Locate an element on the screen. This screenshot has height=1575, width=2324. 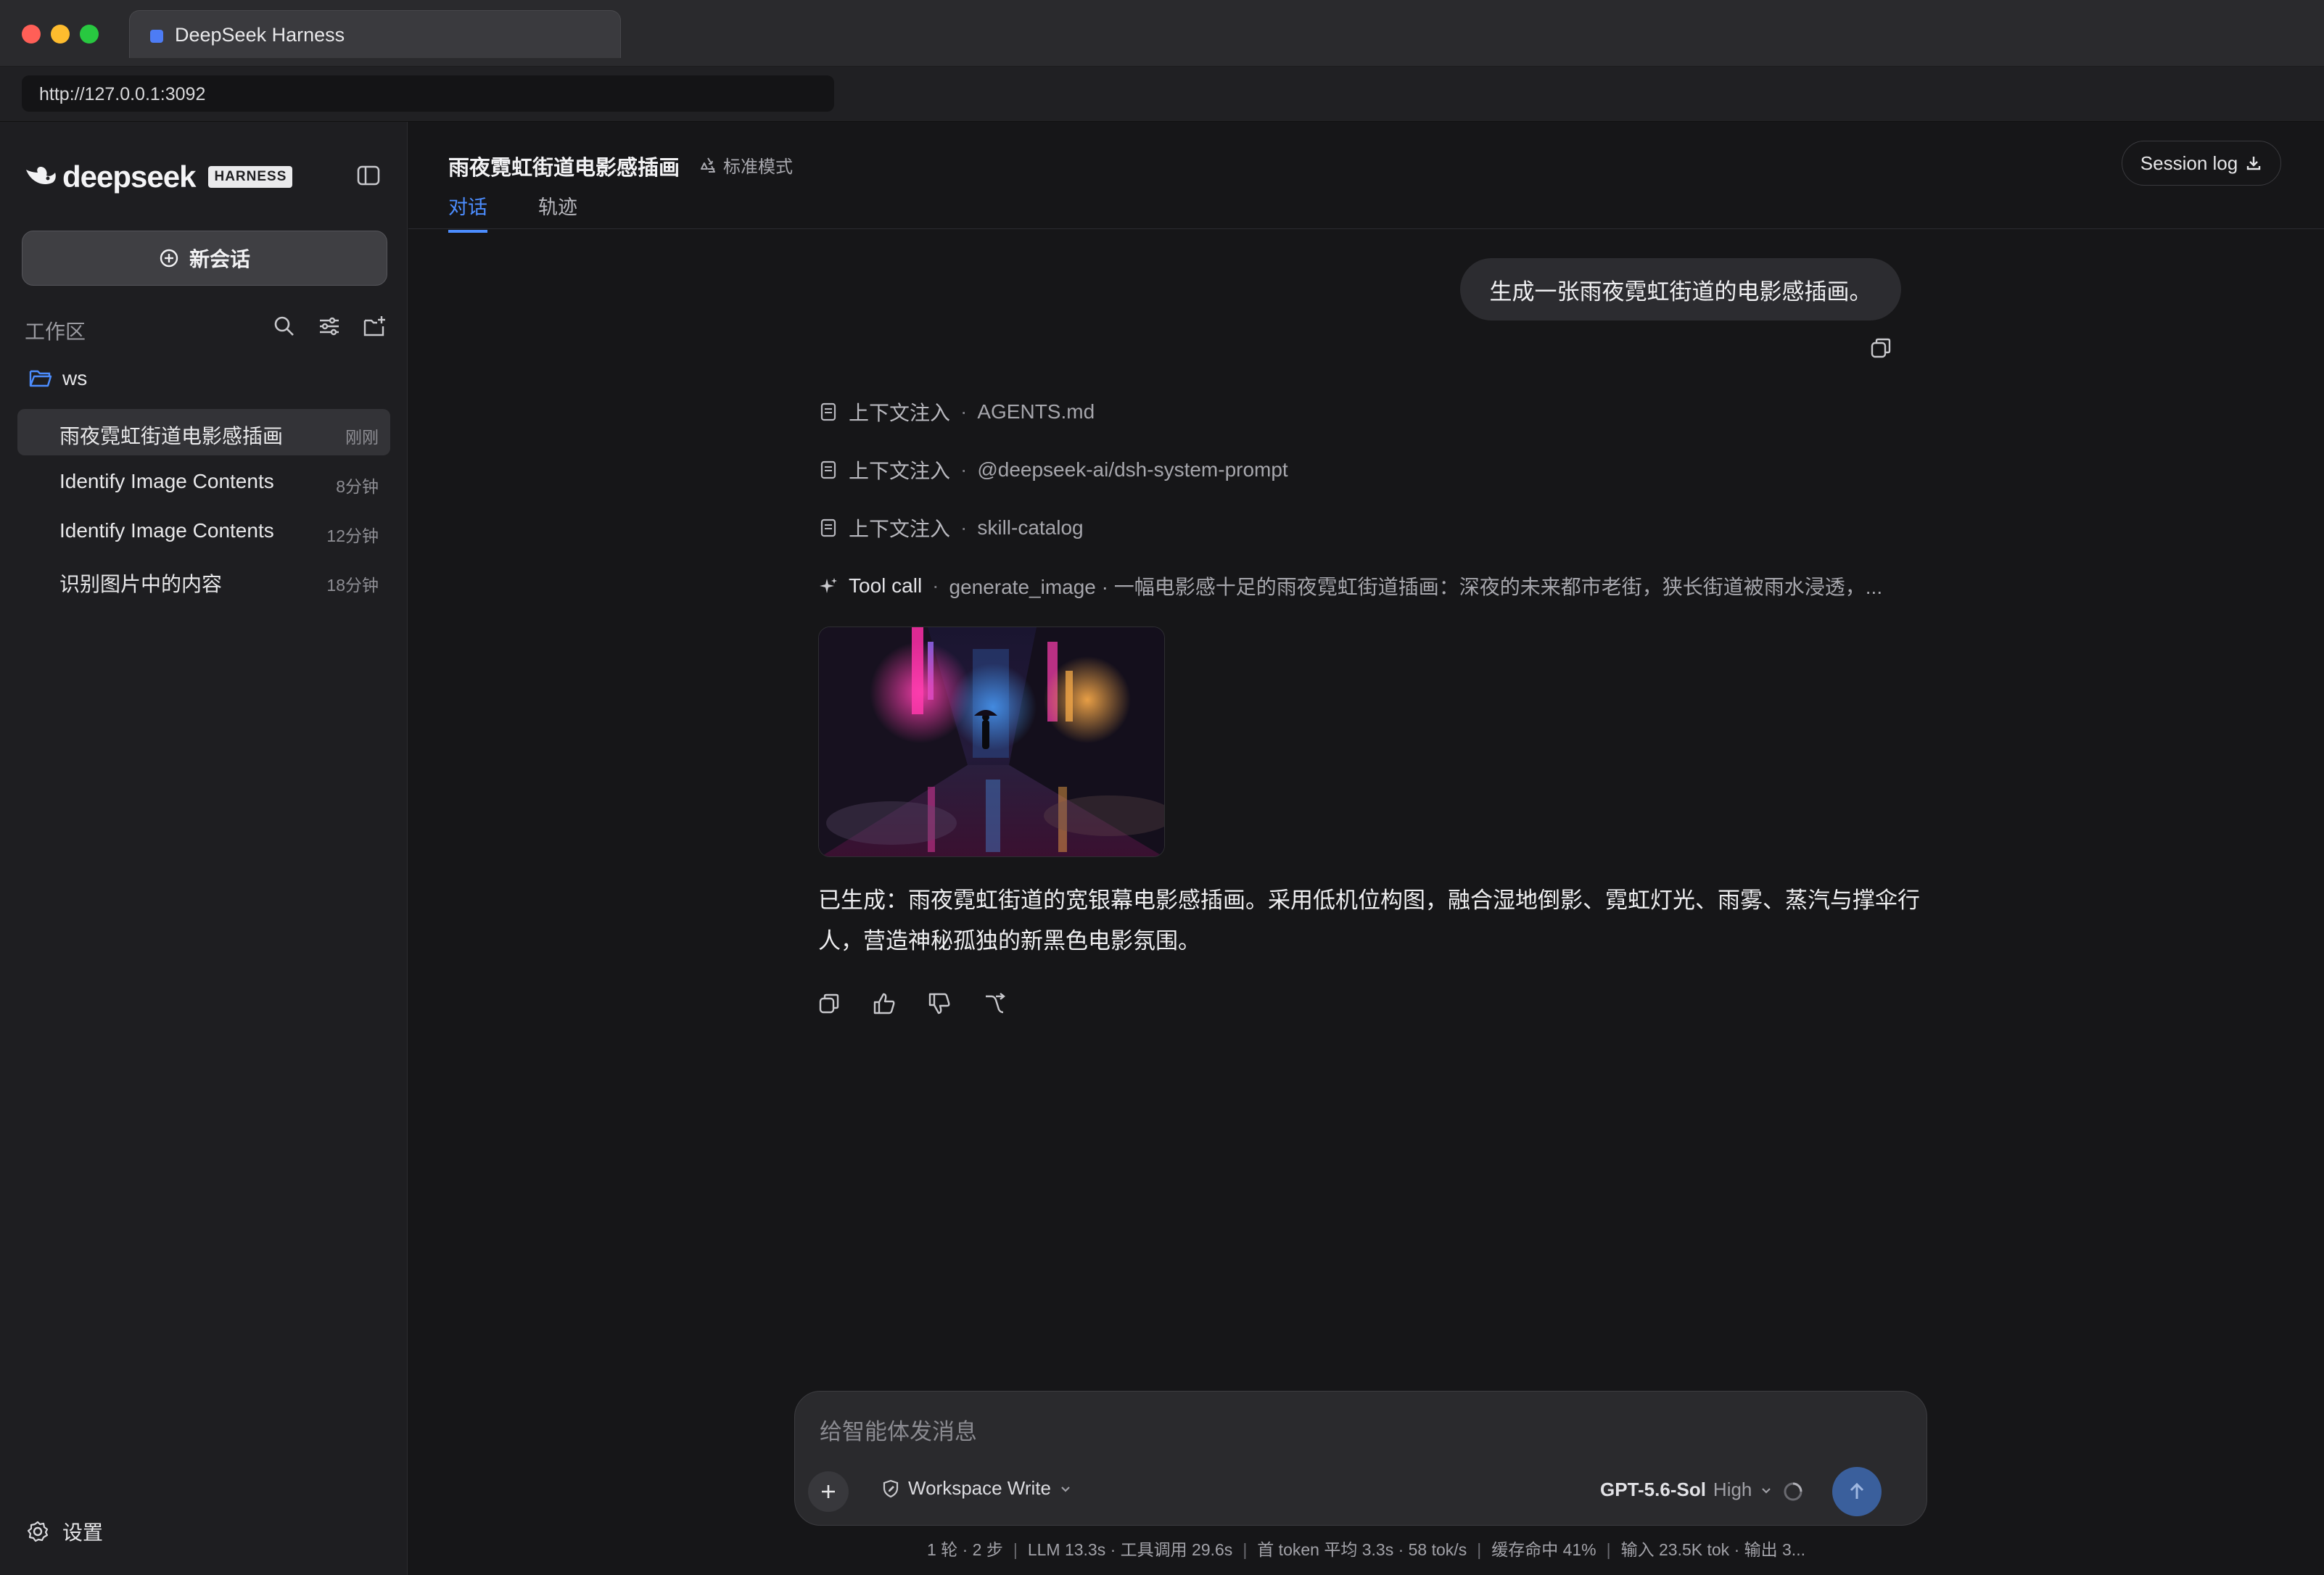
user-message-text: 生成一张雨夜霓虹街道的电影感插画。 is located at coordinates (1680, 291).